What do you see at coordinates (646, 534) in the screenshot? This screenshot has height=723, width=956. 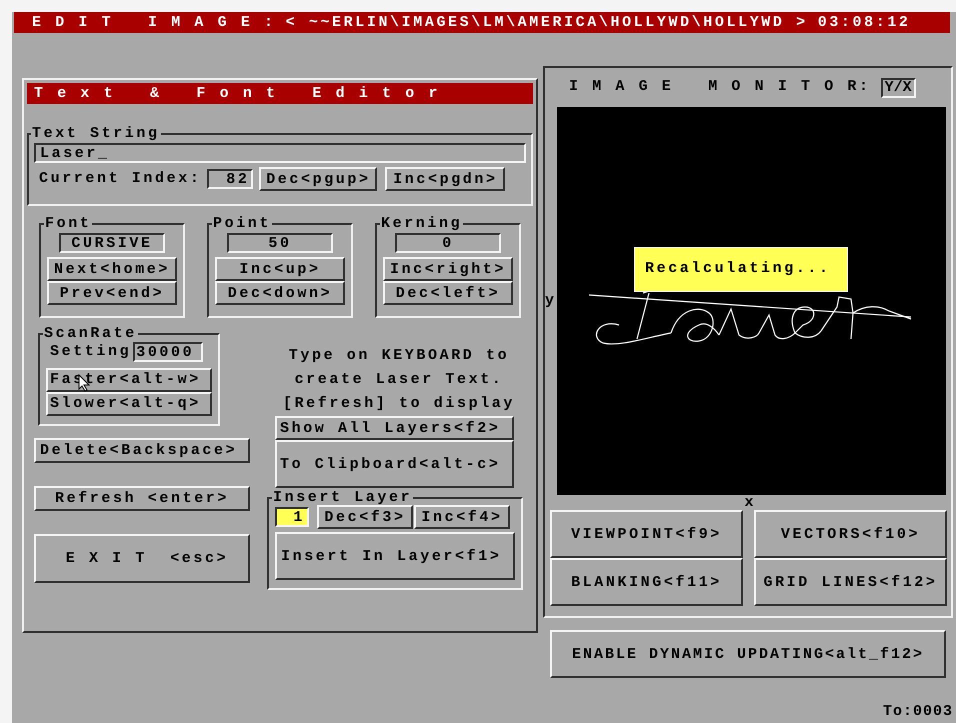 I see `key-button: VIEWPOINT<f9>` at bounding box center [646, 534].